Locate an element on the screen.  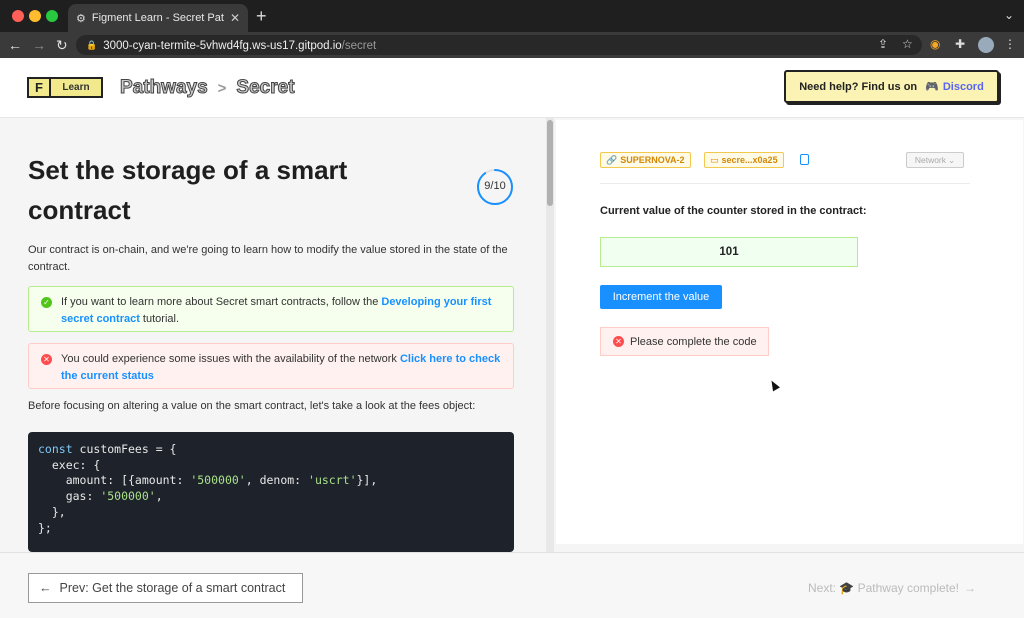
maximize-window-icon is located at coordinates (52, 16).